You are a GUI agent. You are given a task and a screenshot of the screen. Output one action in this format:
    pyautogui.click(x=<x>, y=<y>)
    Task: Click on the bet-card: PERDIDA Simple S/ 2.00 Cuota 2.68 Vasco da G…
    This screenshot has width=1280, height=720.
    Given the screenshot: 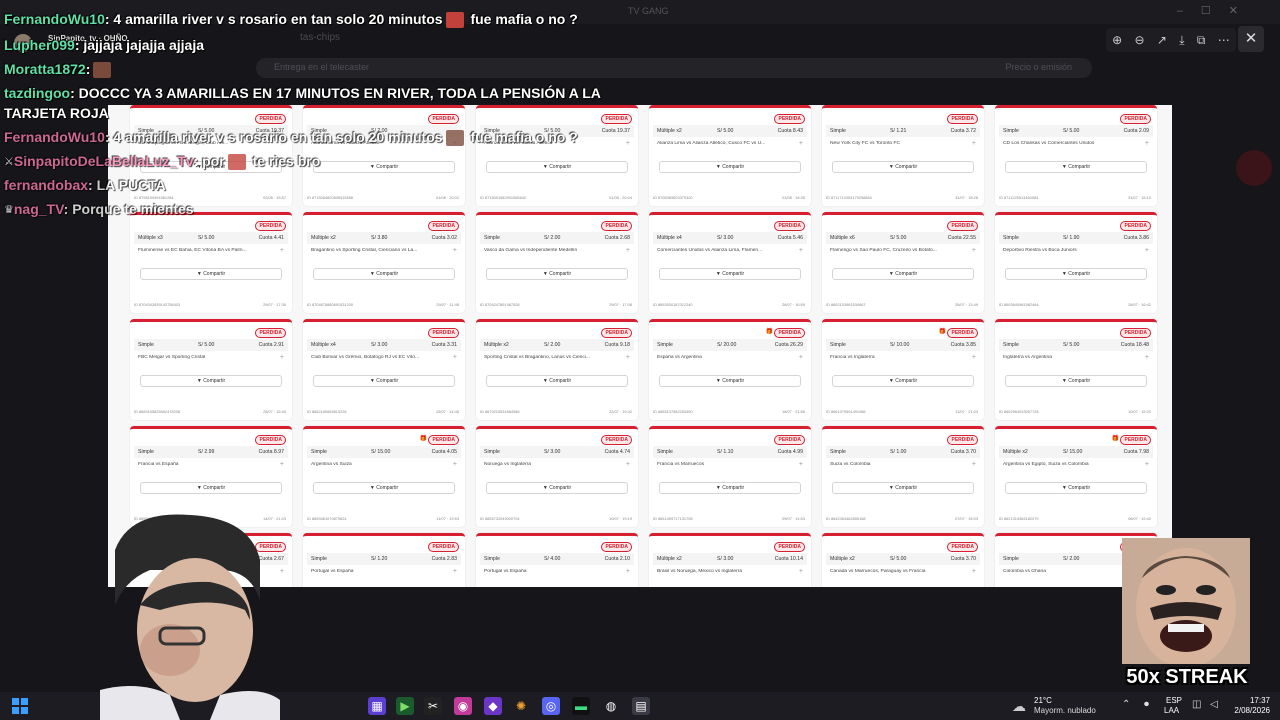 What is the action you would take?
    pyautogui.click(x=557, y=262)
    